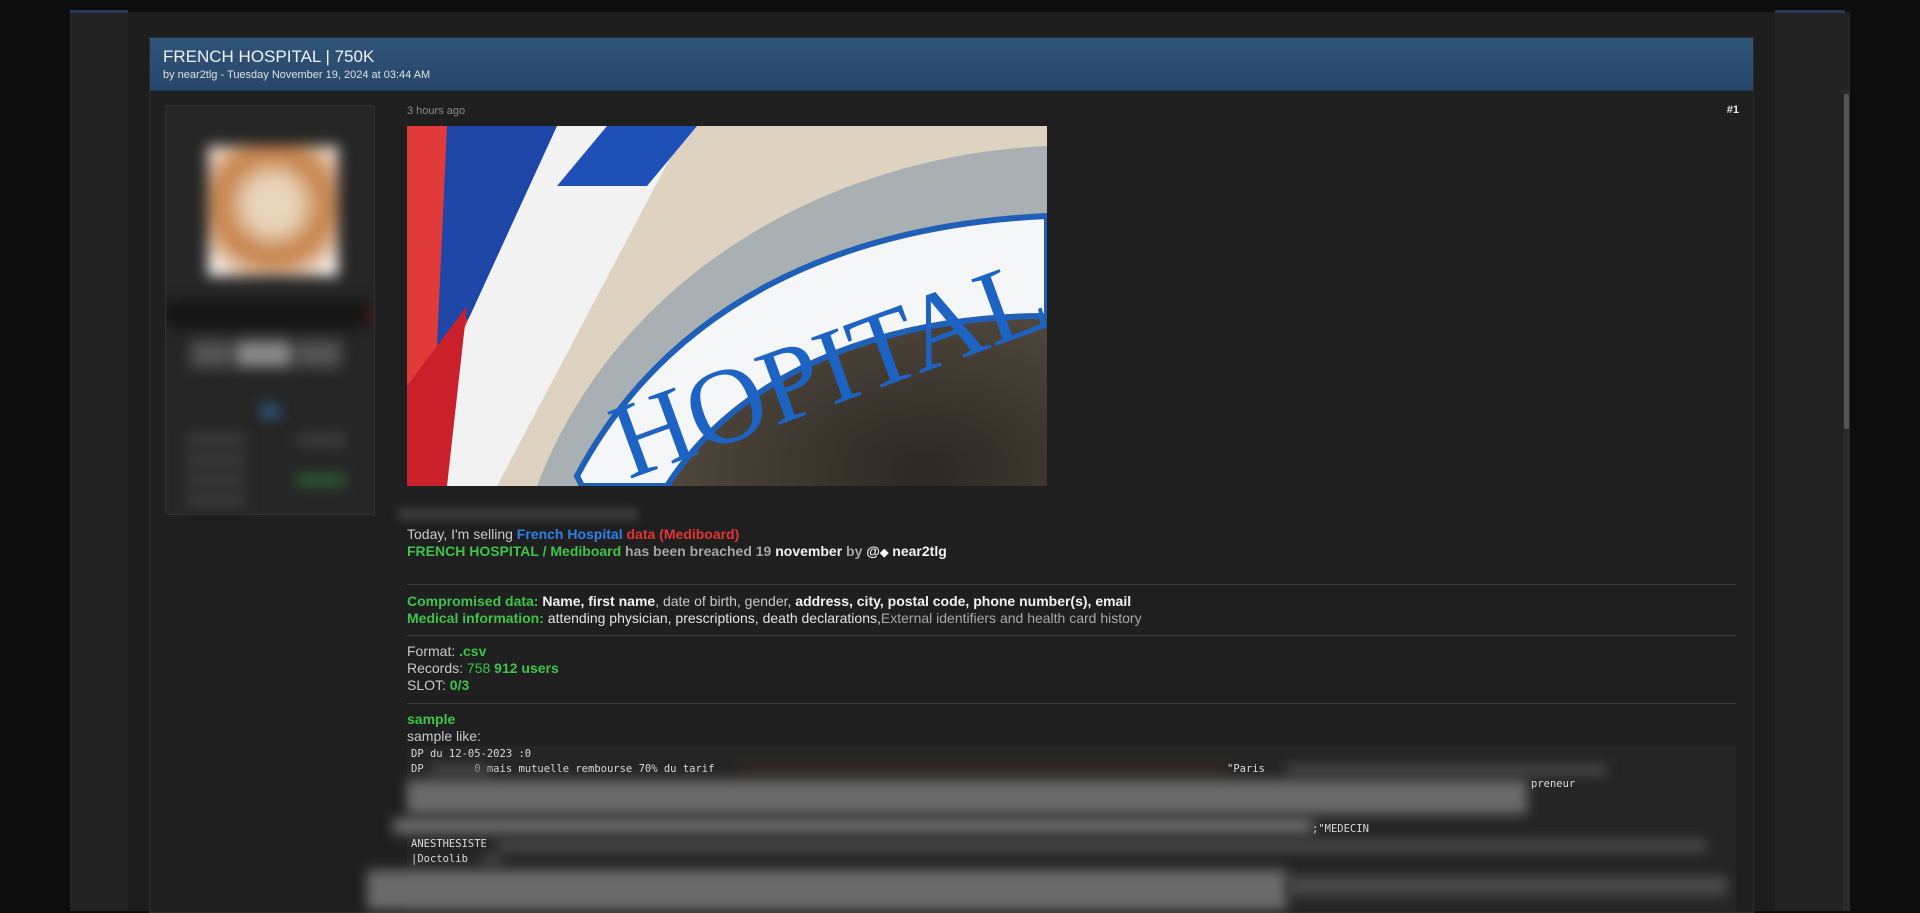 This screenshot has width=1920, height=913. Describe the element at coordinates (475, 618) in the screenshot. I see `medical-label: Medical information:` at that location.